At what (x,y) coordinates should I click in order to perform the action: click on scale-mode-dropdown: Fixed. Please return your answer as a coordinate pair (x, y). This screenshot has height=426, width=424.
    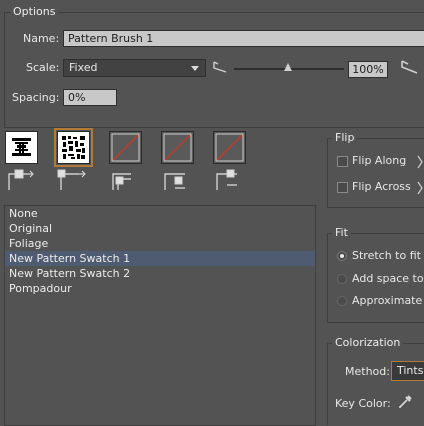
    Looking at the image, I should click on (134, 68).